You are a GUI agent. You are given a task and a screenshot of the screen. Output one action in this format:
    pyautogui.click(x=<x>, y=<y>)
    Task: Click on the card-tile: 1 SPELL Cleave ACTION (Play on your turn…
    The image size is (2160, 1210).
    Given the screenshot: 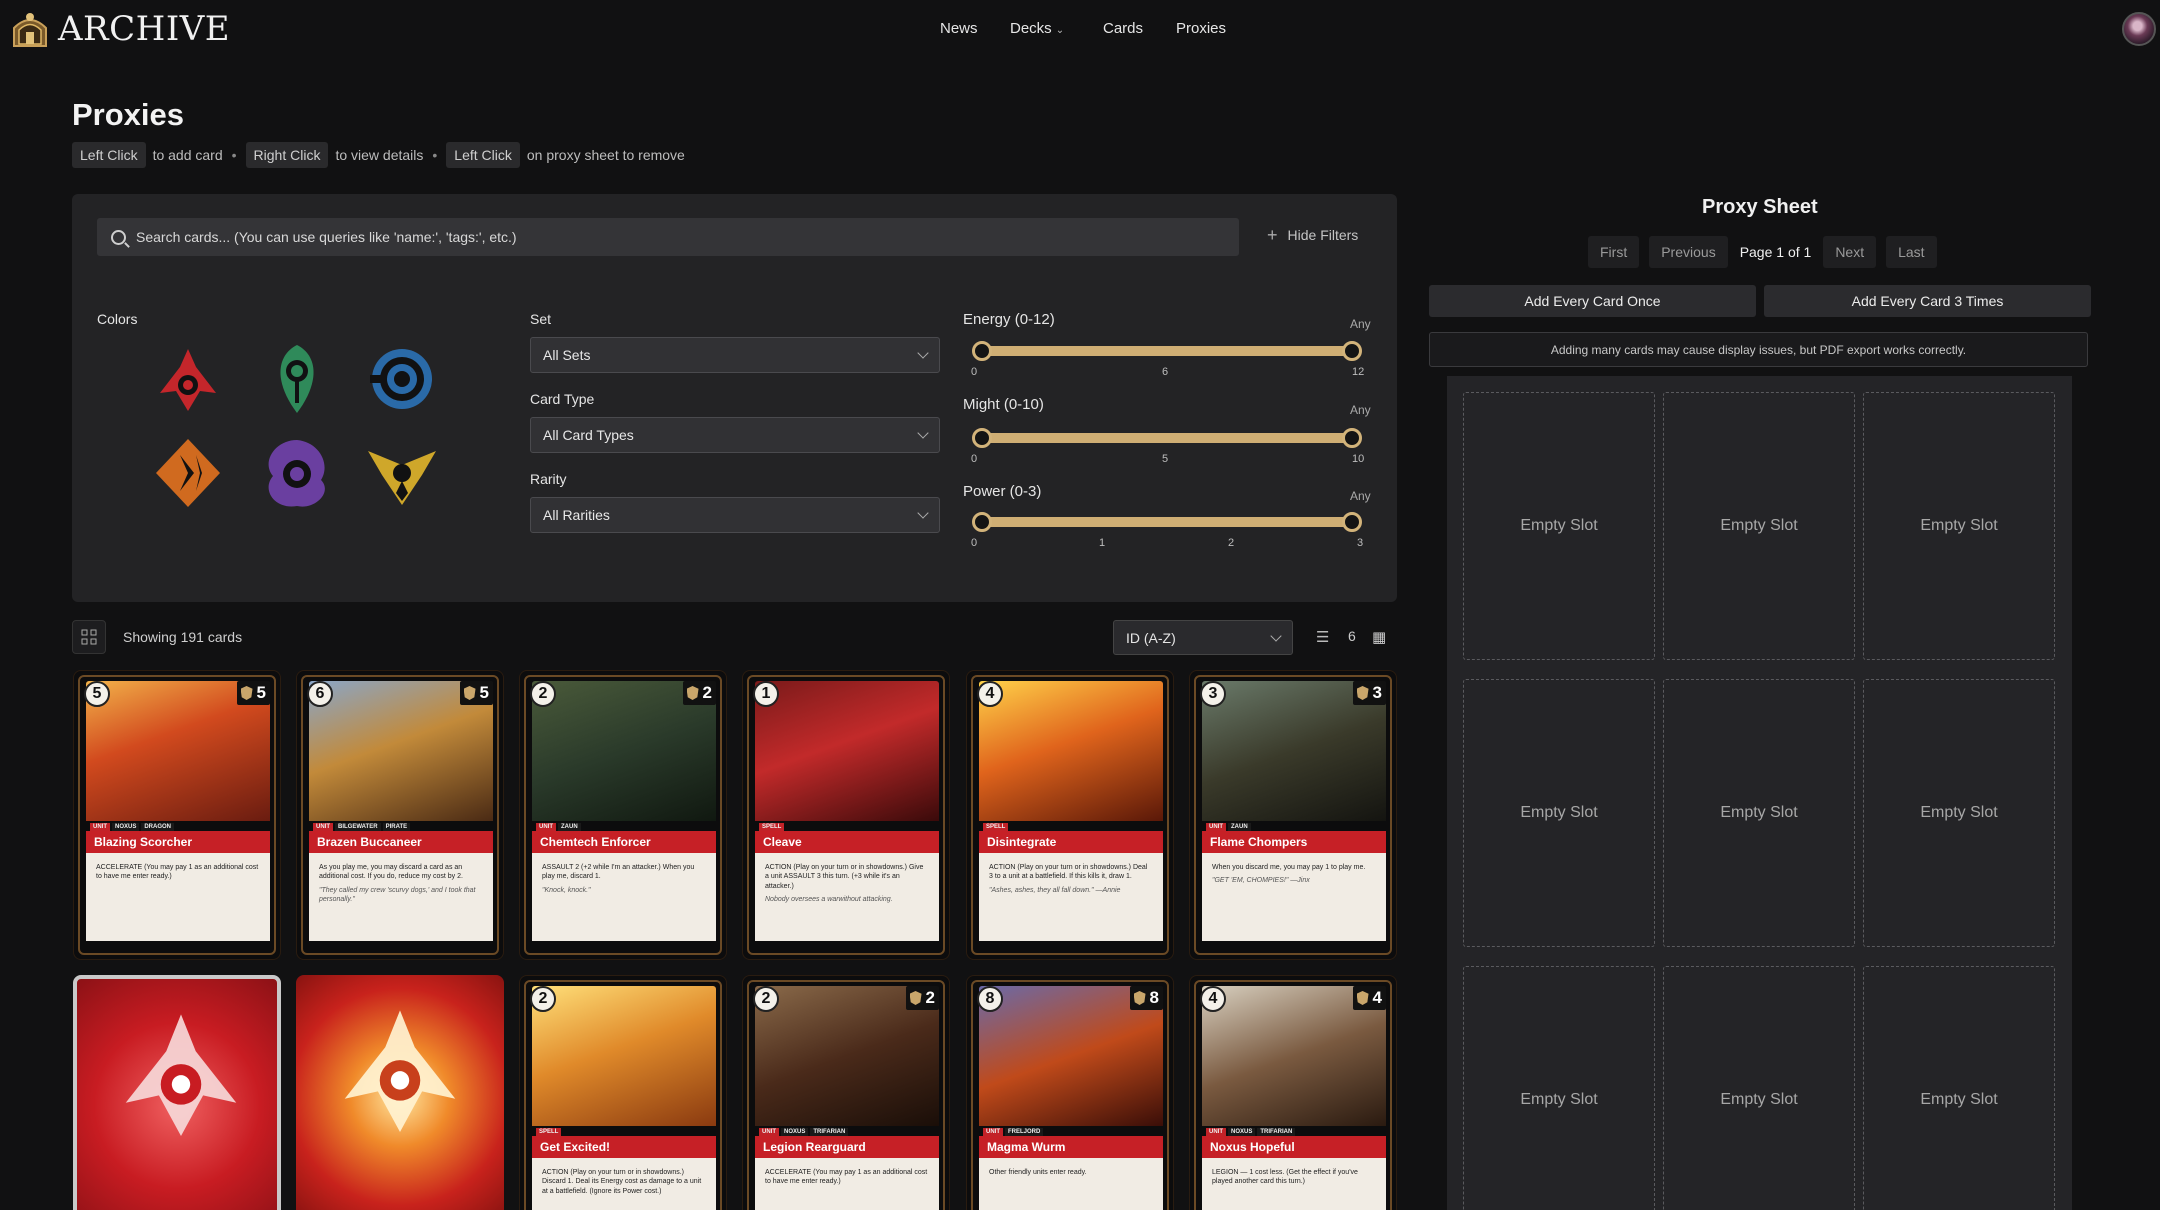 What is the action you would take?
    pyautogui.click(x=846, y=815)
    